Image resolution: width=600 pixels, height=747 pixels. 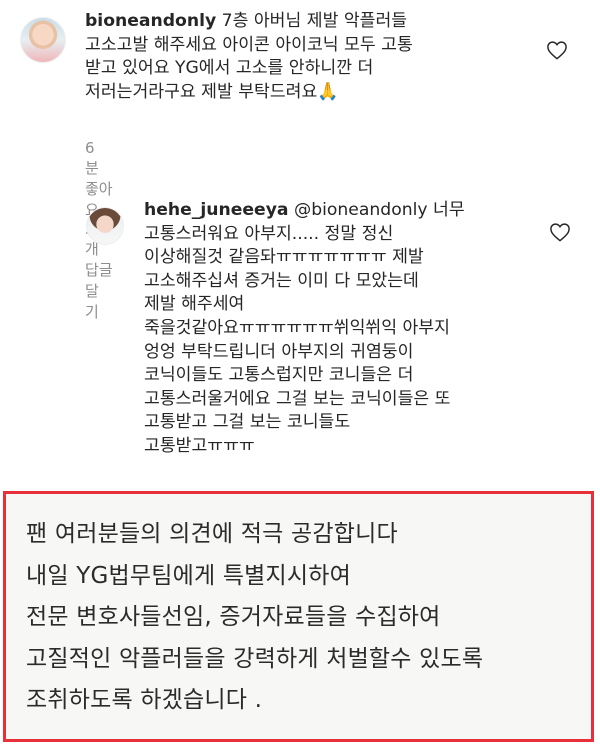 I want to click on mention-link: @bioneandonly, so click(x=361, y=210).